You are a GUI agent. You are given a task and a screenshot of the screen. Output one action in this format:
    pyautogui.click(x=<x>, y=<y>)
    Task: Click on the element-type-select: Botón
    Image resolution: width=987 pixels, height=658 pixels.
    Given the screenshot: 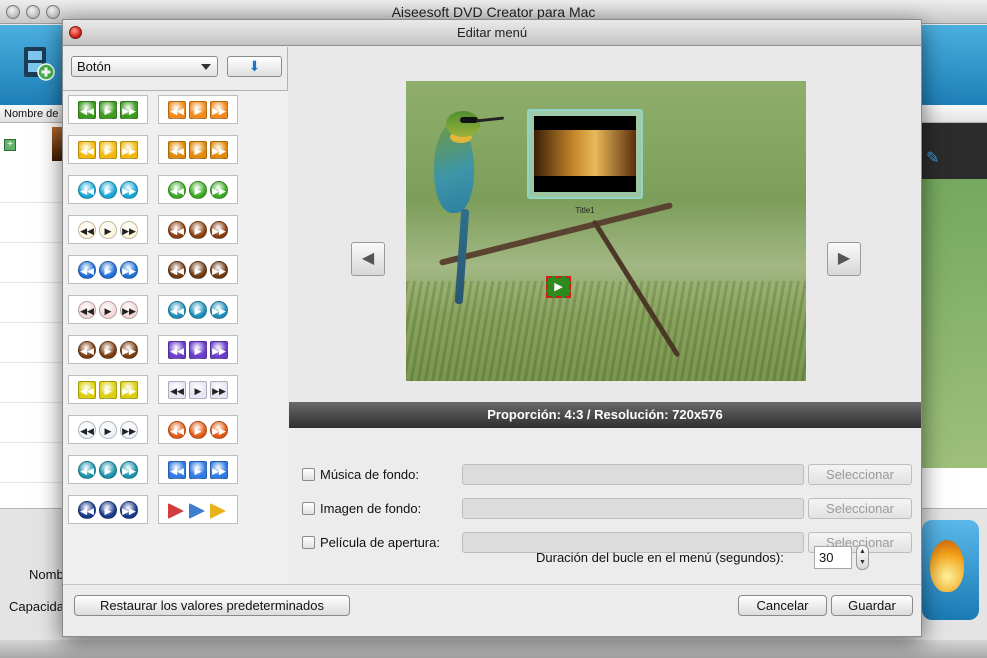 What is the action you would take?
    pyautogui.click(x=144, y=66)
    